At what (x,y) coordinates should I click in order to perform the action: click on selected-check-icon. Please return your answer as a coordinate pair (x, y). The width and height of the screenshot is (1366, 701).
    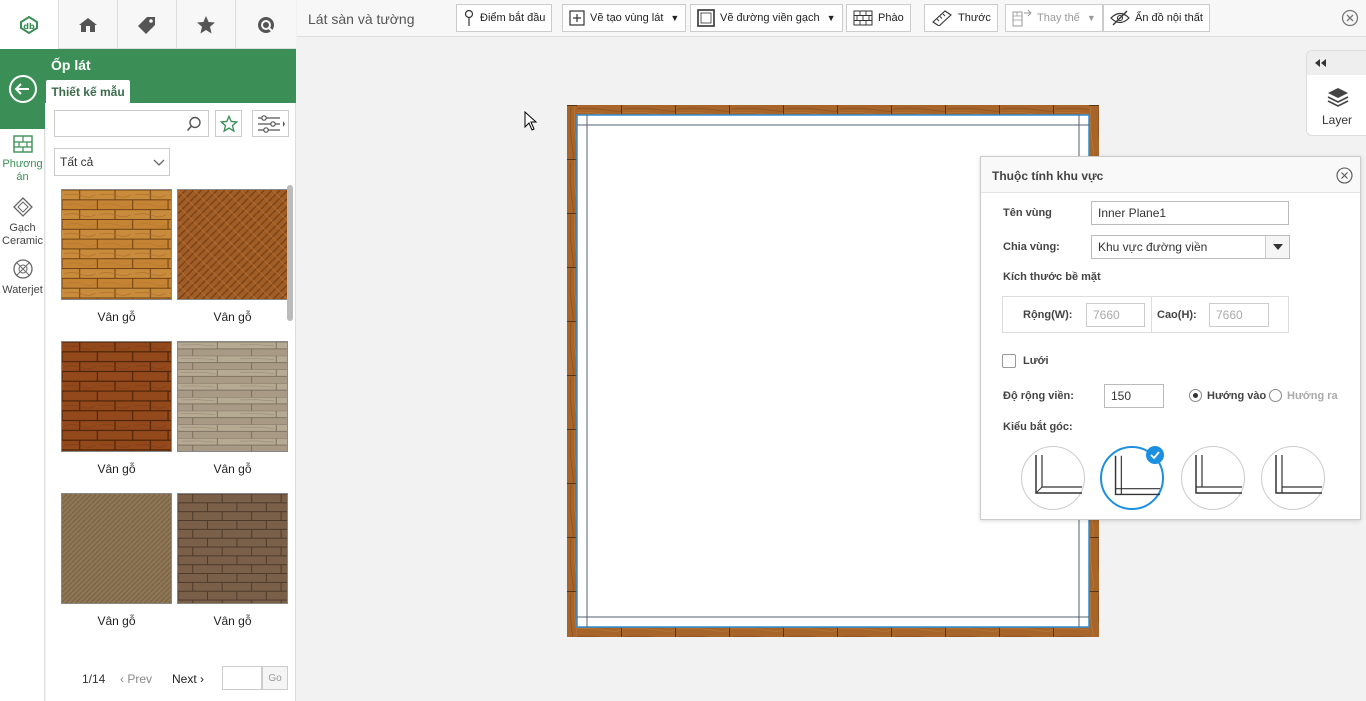
    Looking at the image, I should click on (1155, 455).